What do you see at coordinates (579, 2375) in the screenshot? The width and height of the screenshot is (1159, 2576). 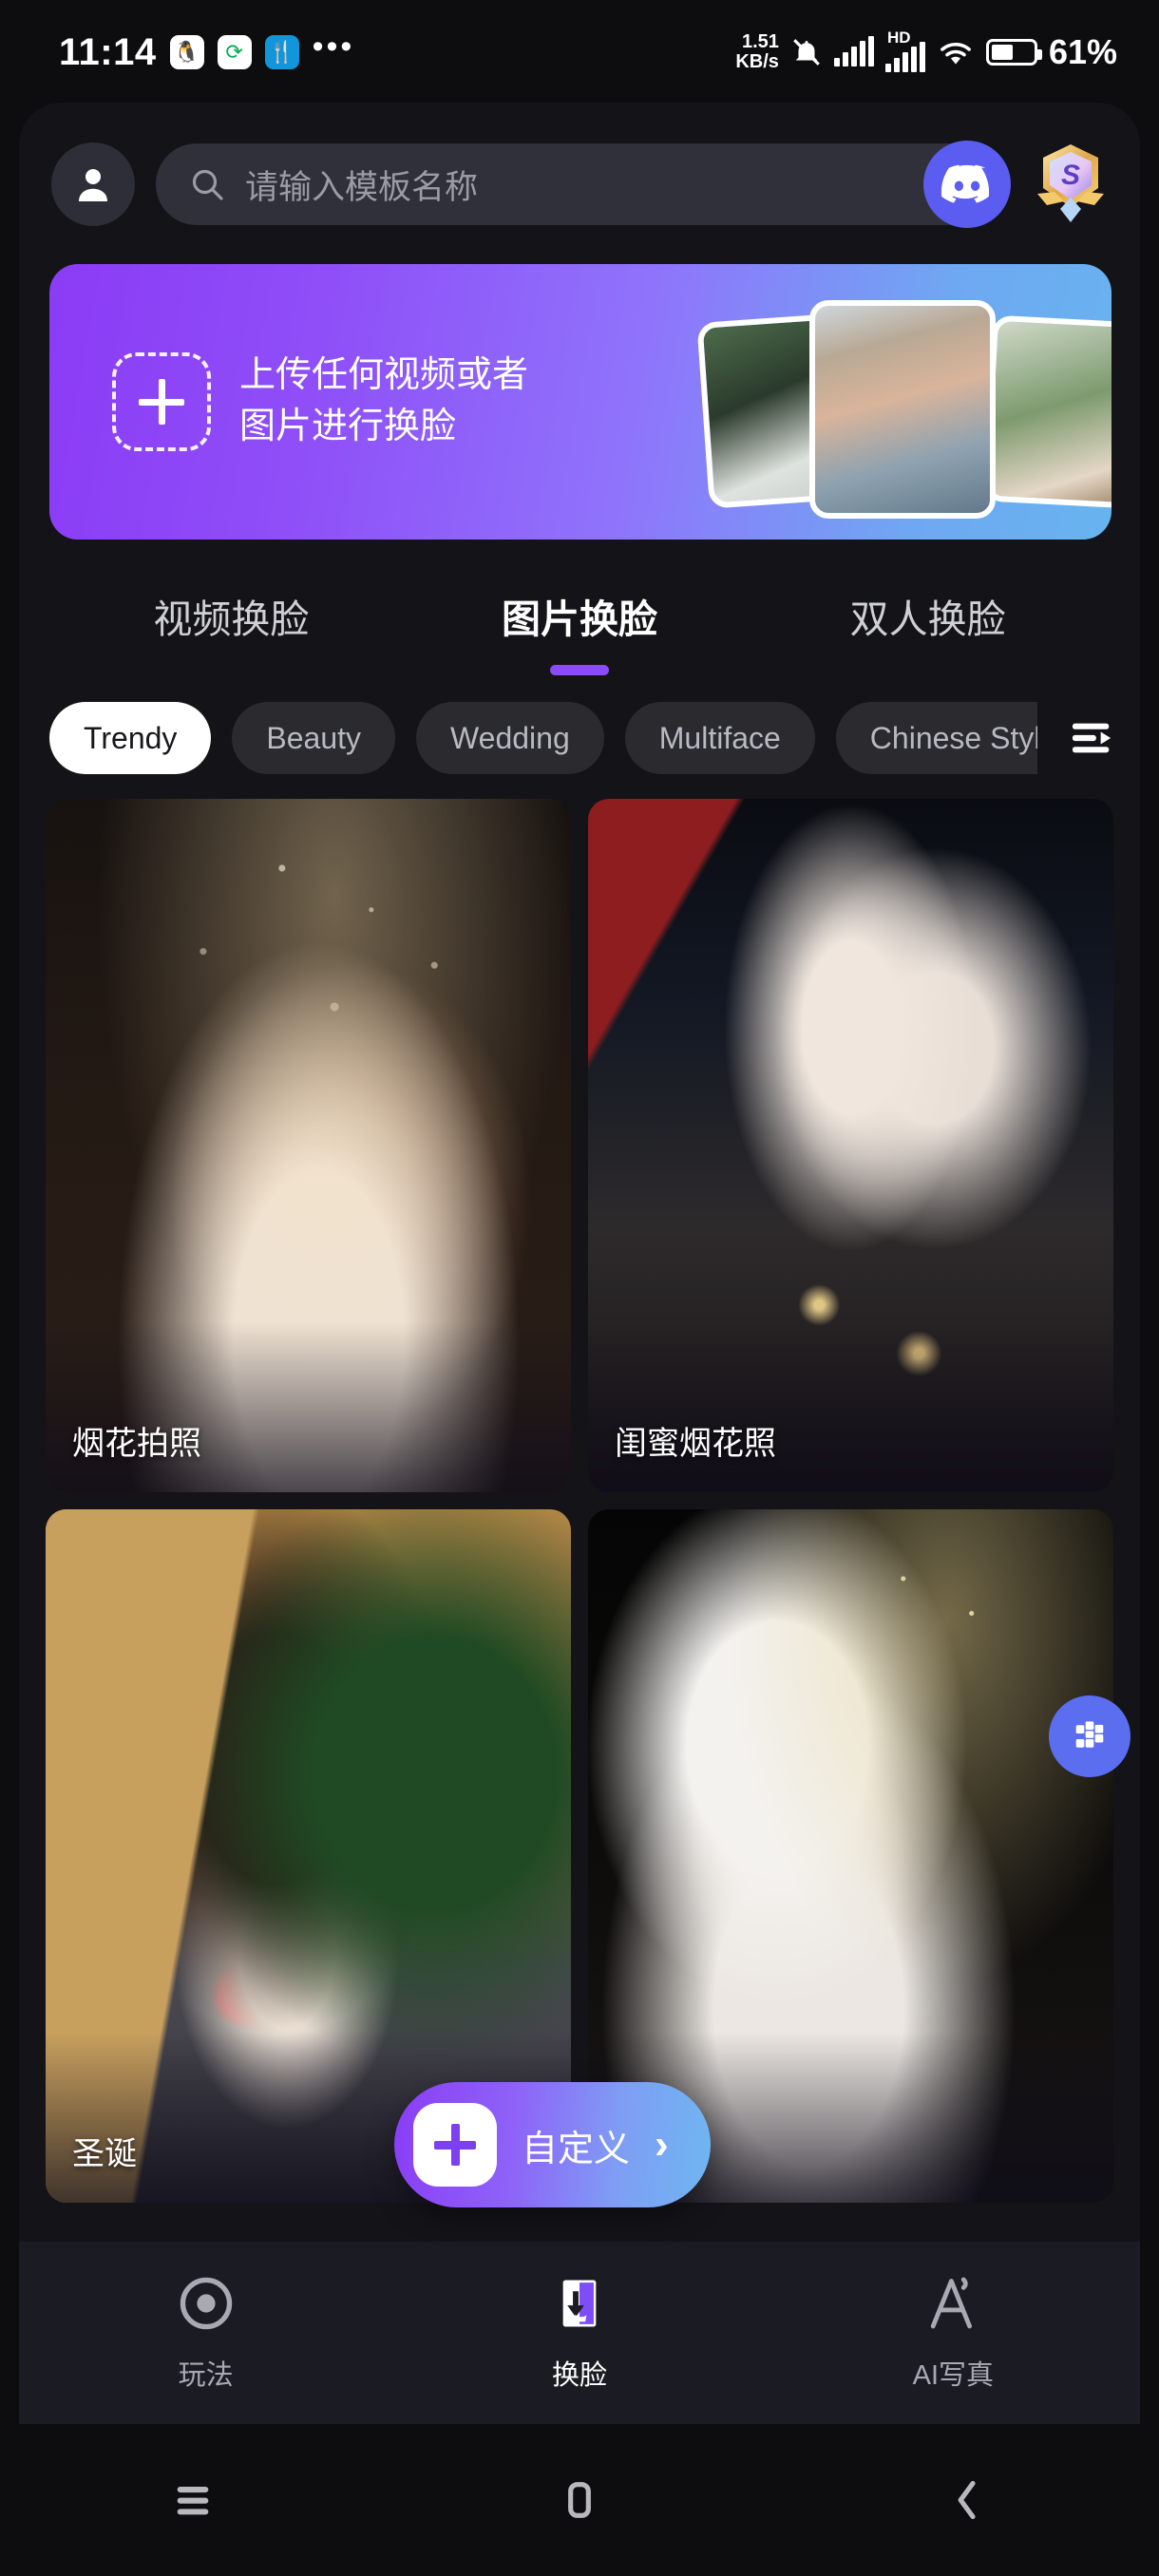 I see `bottom-nav-label: 换脸` at bounding box center [579, 2375].